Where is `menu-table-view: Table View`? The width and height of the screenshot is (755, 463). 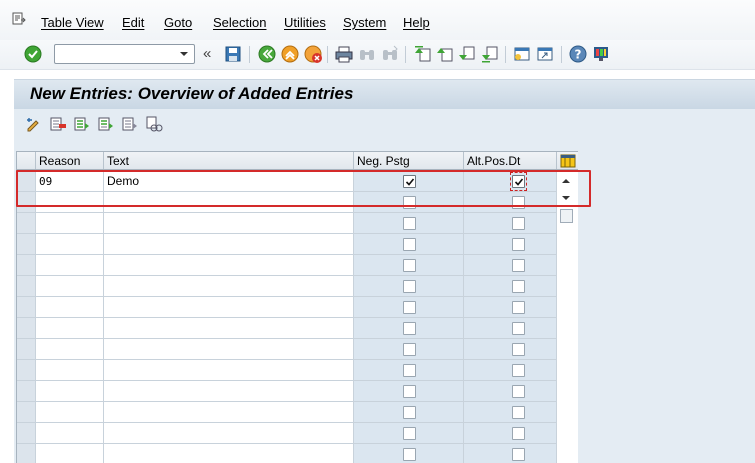 menu-table-view: Table View is located at coordinates (72, 22).